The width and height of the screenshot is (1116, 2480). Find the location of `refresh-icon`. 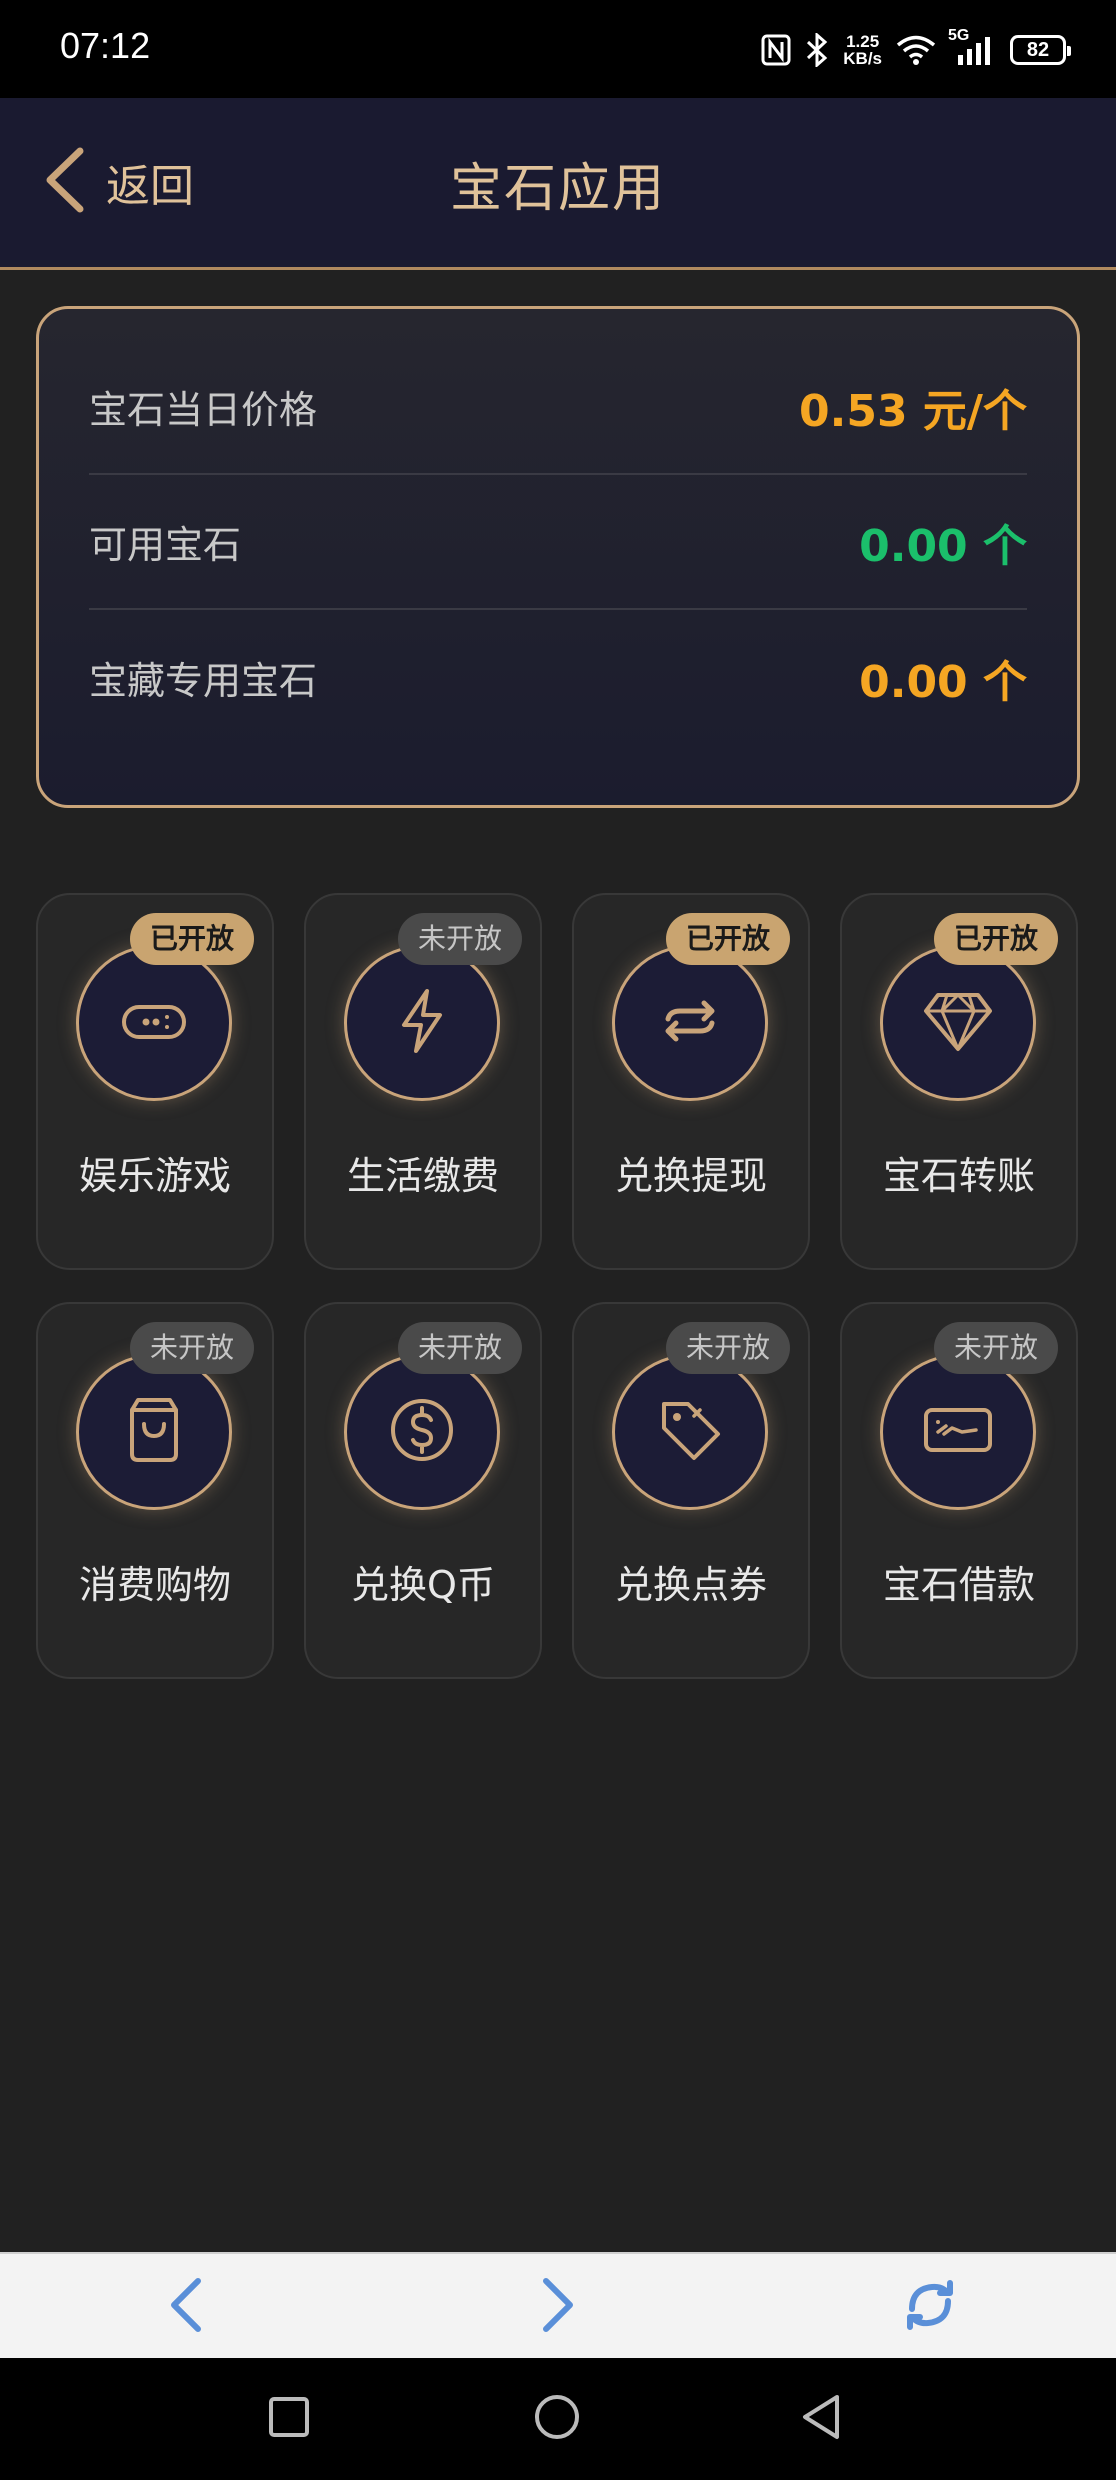

refresh-icon is located at coordinates (930, 2307).